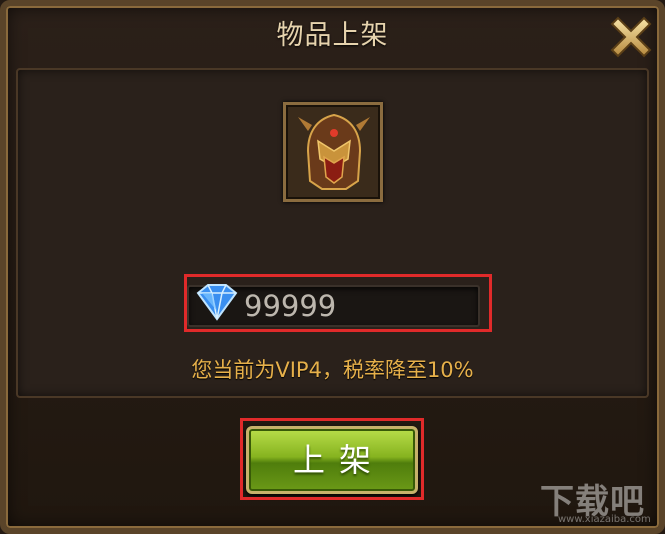 The image size is (665, 534). I want to click on helmet-icon, so click(334, 151).